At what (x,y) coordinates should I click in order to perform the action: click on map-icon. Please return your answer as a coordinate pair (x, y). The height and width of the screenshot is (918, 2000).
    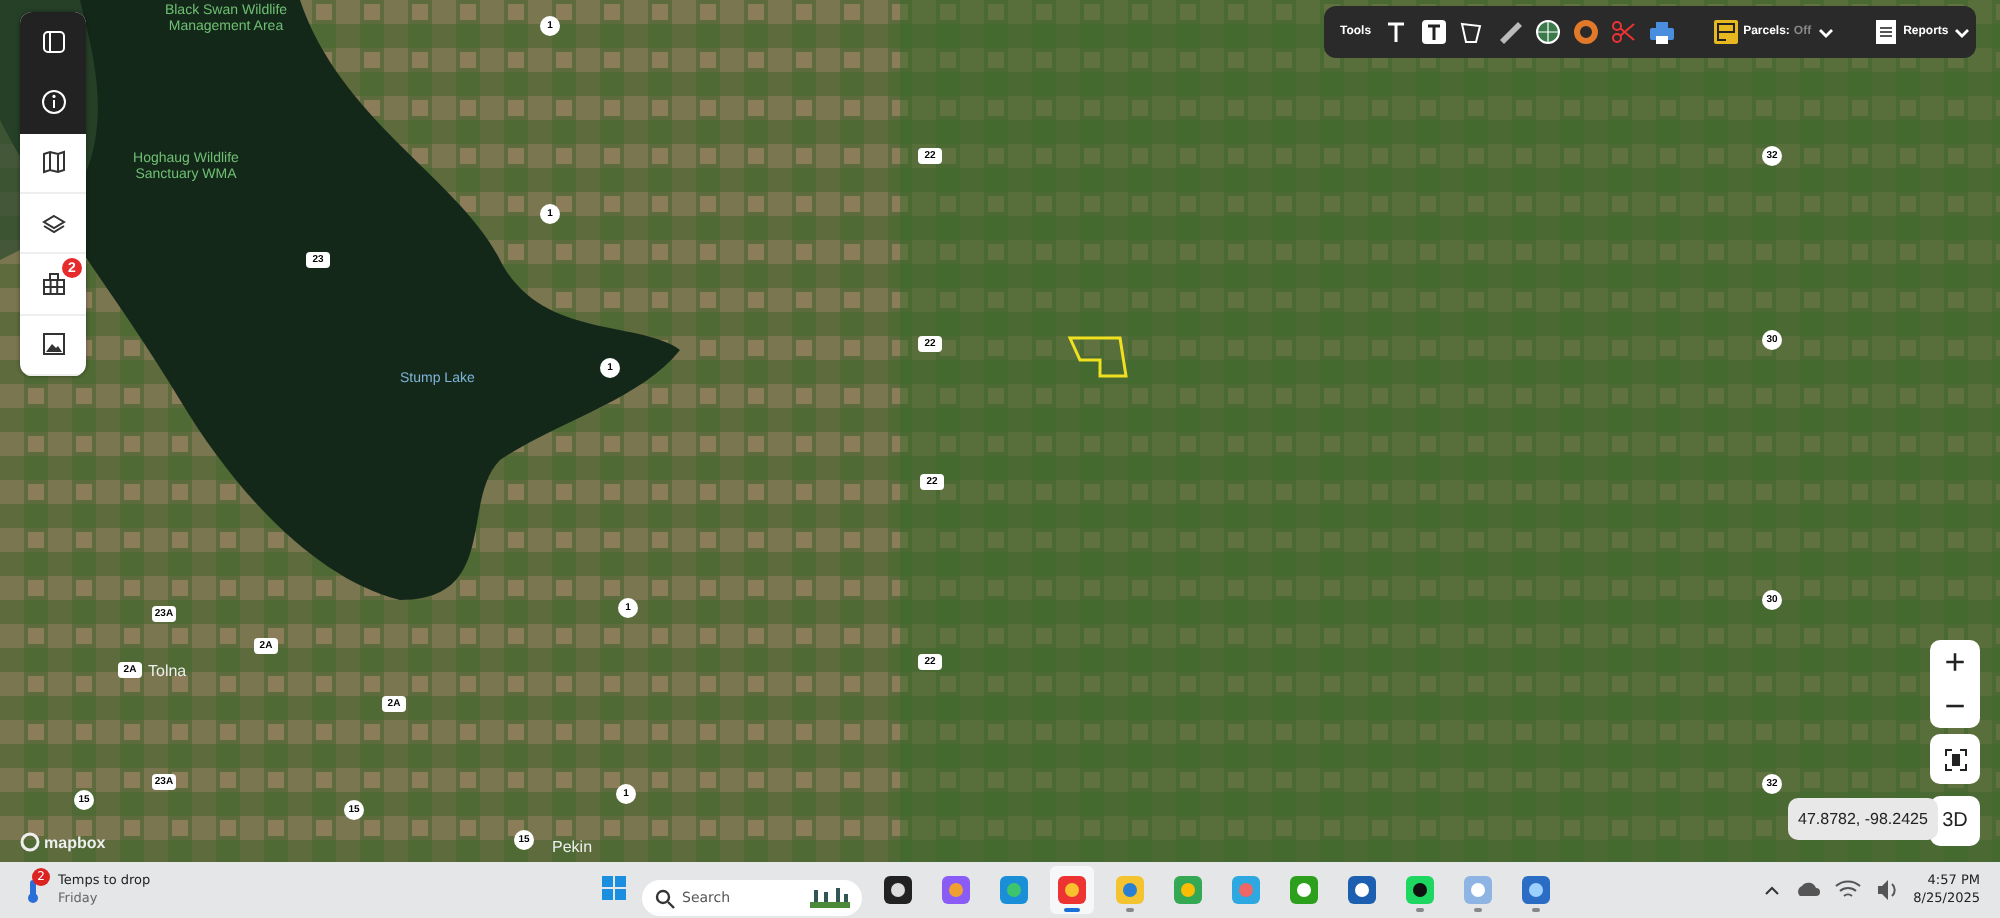
    Looking at the image, I should click on (53, 162).